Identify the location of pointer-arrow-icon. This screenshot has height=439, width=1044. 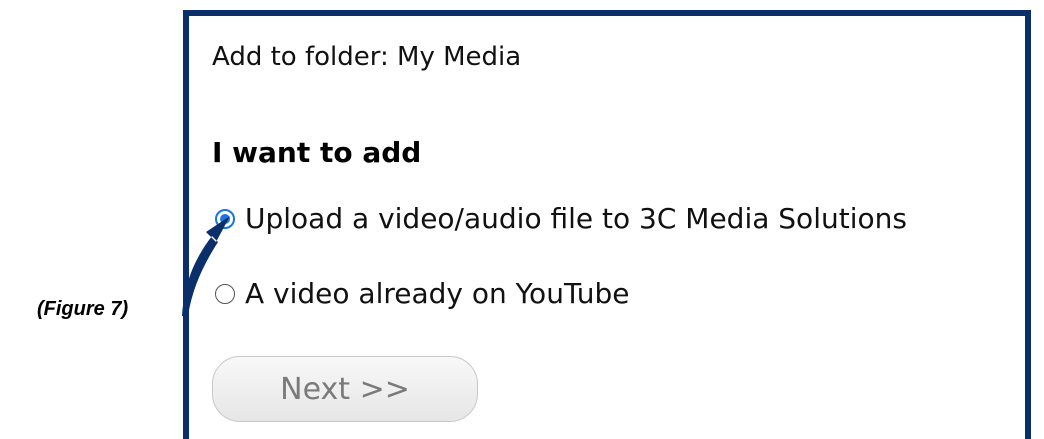
(206, 266).